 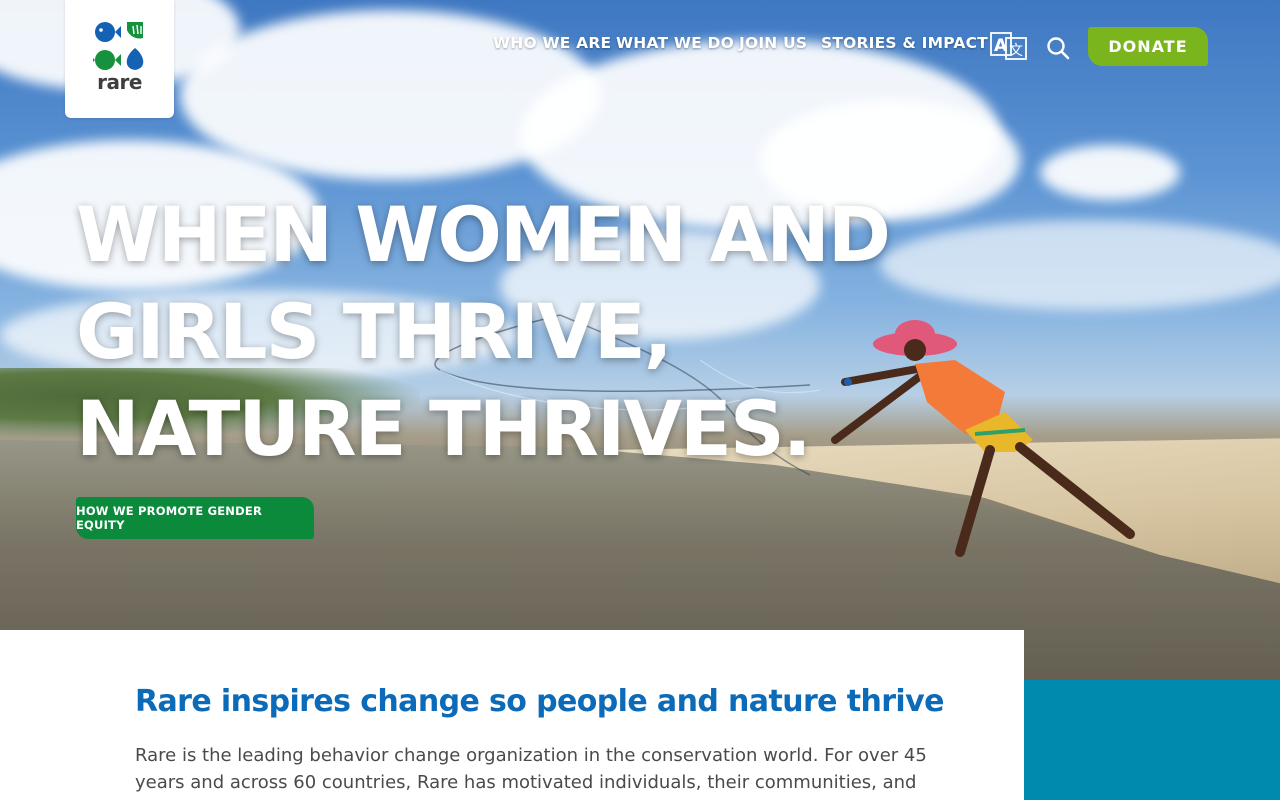 What do you see at coordinates (1148, 46) in the screenshot?
I see `donate-button: DONATE` at bounding box center [1148, 46].